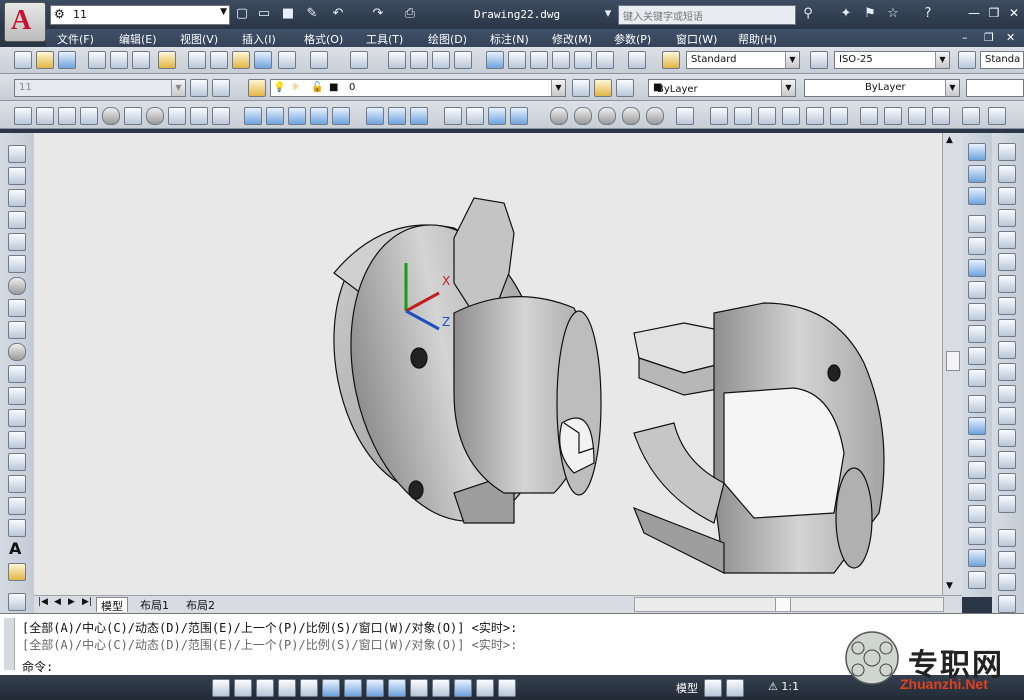  Describe the element at coordinates (453, 116) in the screenshot. I see `3d-move-icon` at that location.